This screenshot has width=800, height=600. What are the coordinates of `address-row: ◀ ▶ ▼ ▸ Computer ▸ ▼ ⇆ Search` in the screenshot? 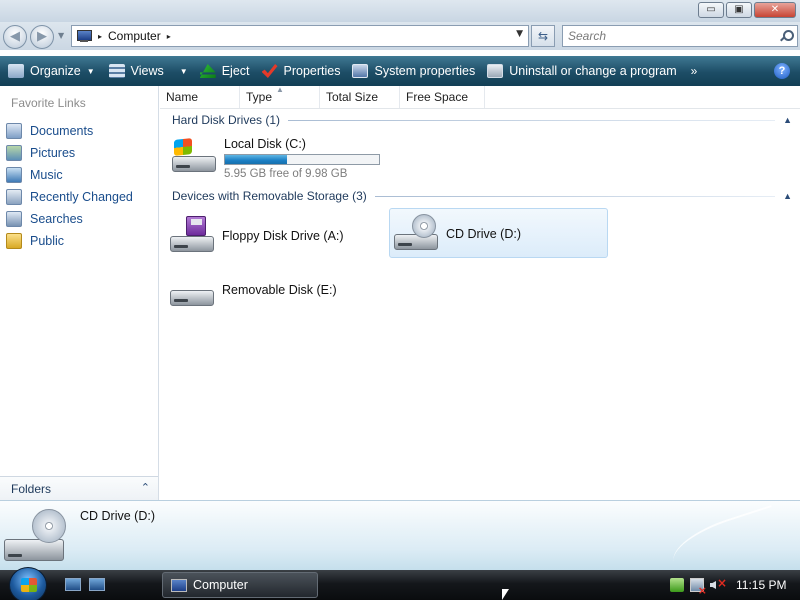 It's located at (400, 36).